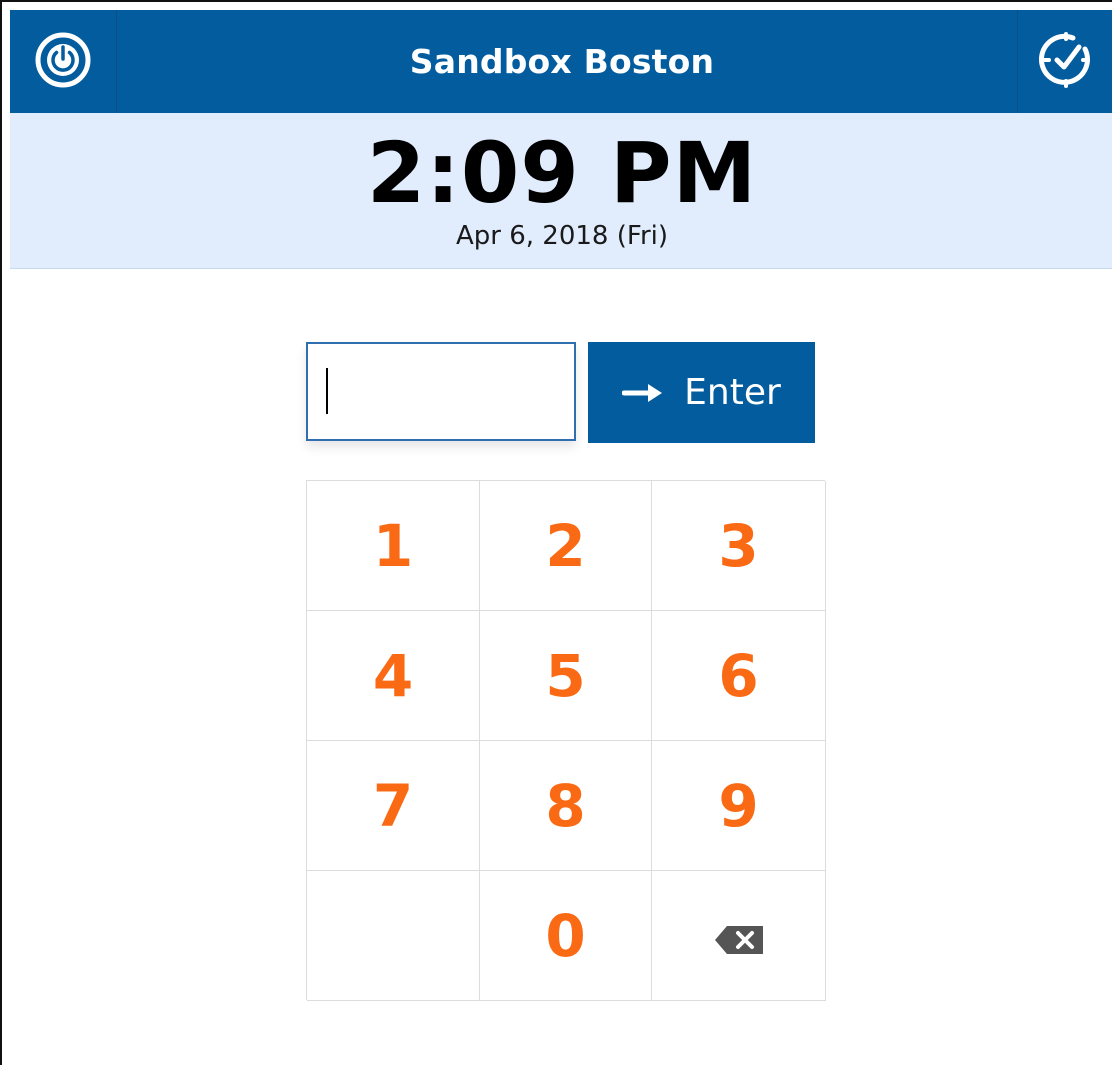  What do you see at coordinates (566, 936) in the screenshot?
I see `key-0: 0` at bounding box center [566, 936].